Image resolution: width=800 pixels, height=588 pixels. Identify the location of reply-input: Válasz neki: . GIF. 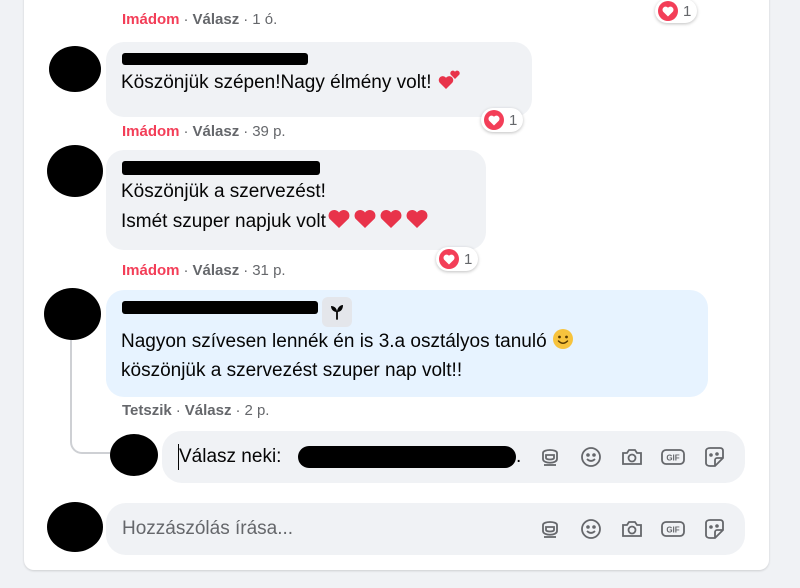
(453, 457).